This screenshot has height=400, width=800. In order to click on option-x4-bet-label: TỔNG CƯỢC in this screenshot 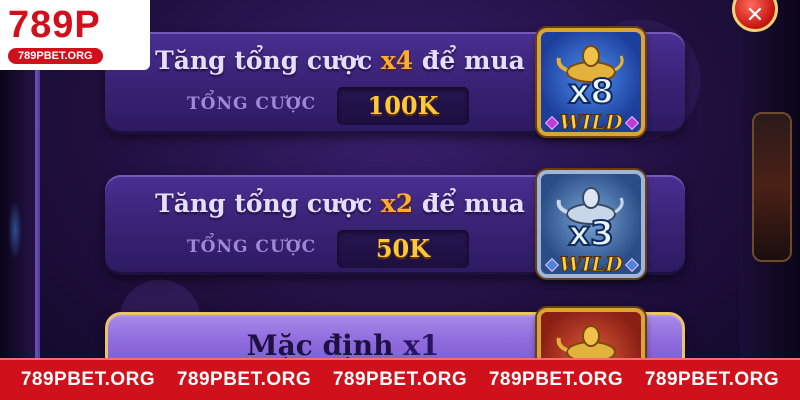, I will do `click(252, 104)`.